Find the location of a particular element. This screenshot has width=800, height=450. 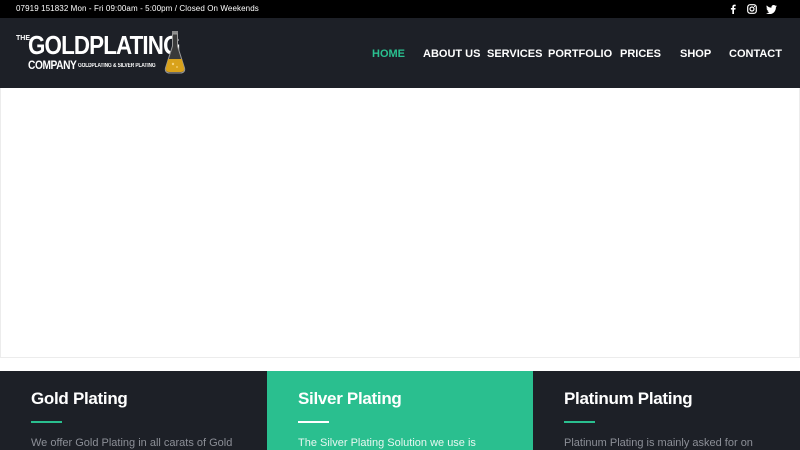

feature-title: Platinum Plating is located at coordinates (628, 398).